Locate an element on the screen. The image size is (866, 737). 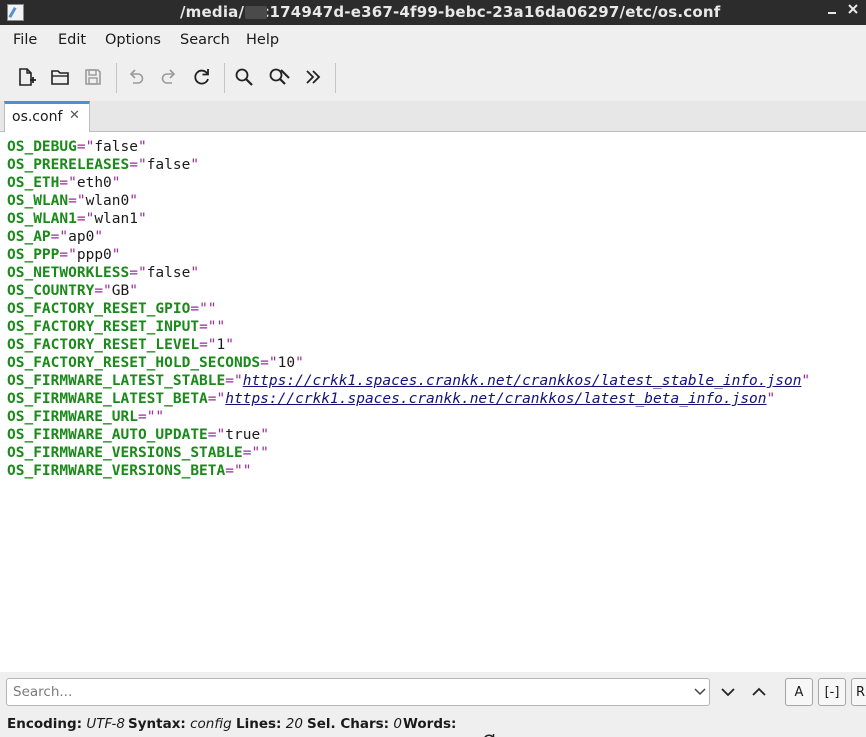
menu-edit: Edit is located at coordinates (72, 40).